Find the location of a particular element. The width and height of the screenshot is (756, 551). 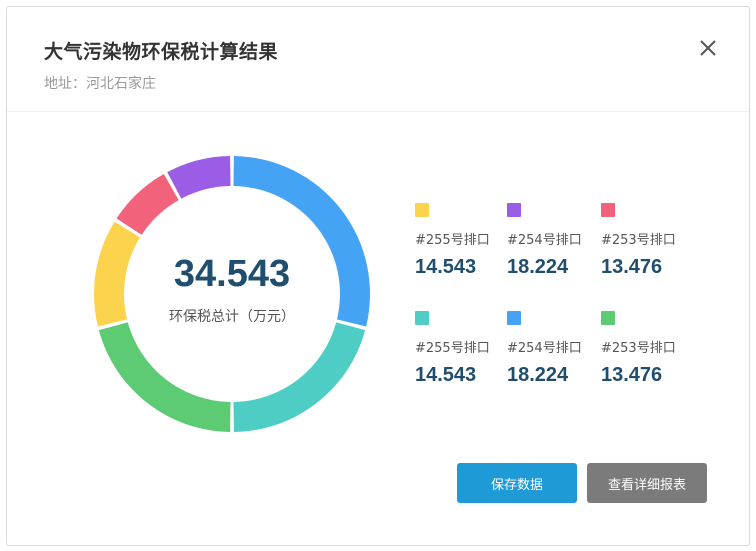

header-divider is located at coordinates (378, 111).